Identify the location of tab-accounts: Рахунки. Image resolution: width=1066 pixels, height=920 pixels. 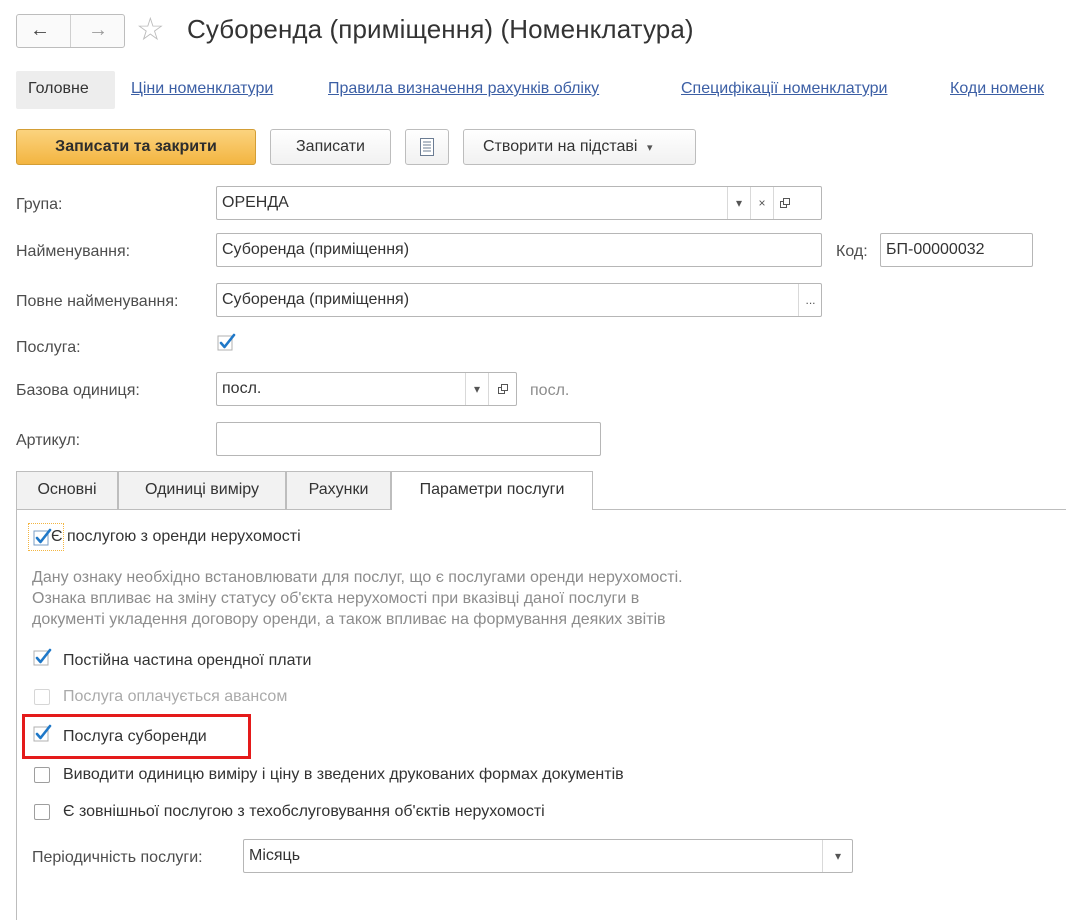
(338, 490).